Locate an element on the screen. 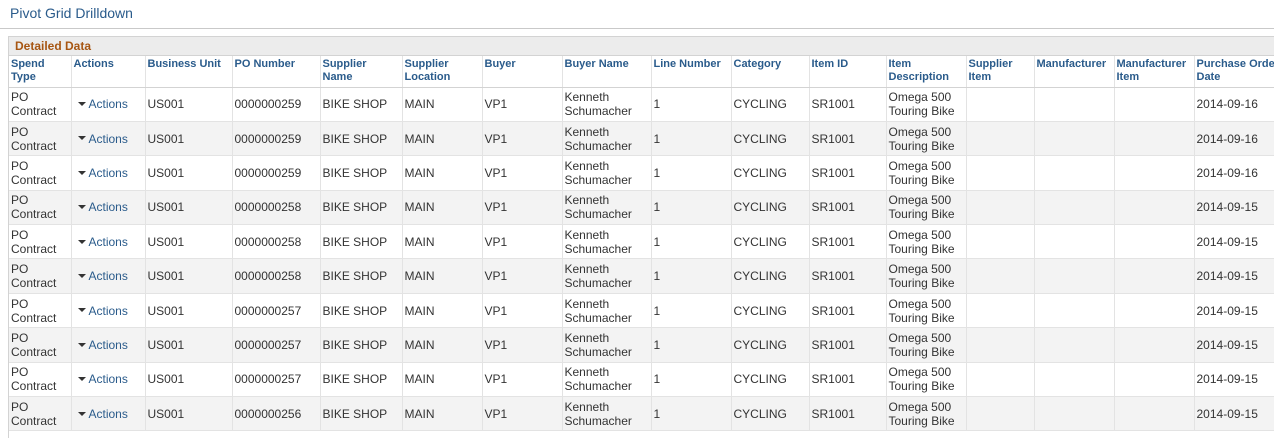 The height and width of the screenshot is (438, 1274). col-header-buyer-name: Buyer Name is located at coordinates (607, 72).